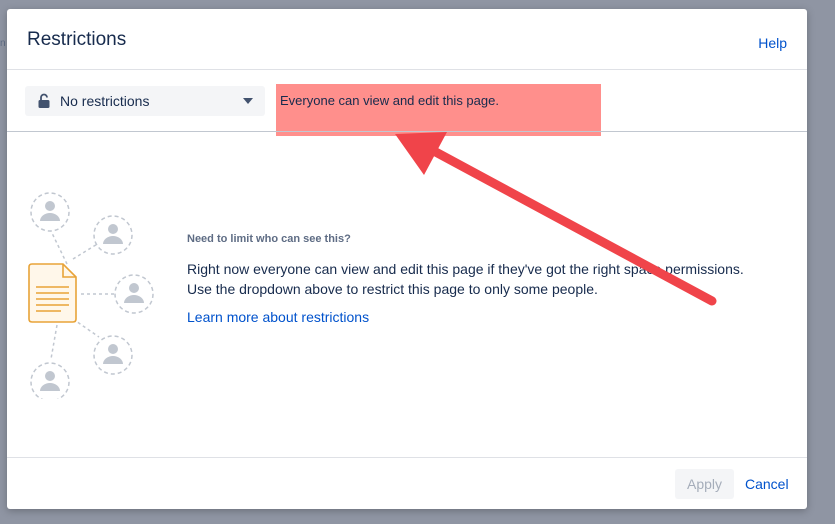 Image resolution: width=835 pixels, height=524 pixels. Describe the element at coordinates (105, 101) in the screenshot. I see `dropdown-value: No restrictions` at that location.